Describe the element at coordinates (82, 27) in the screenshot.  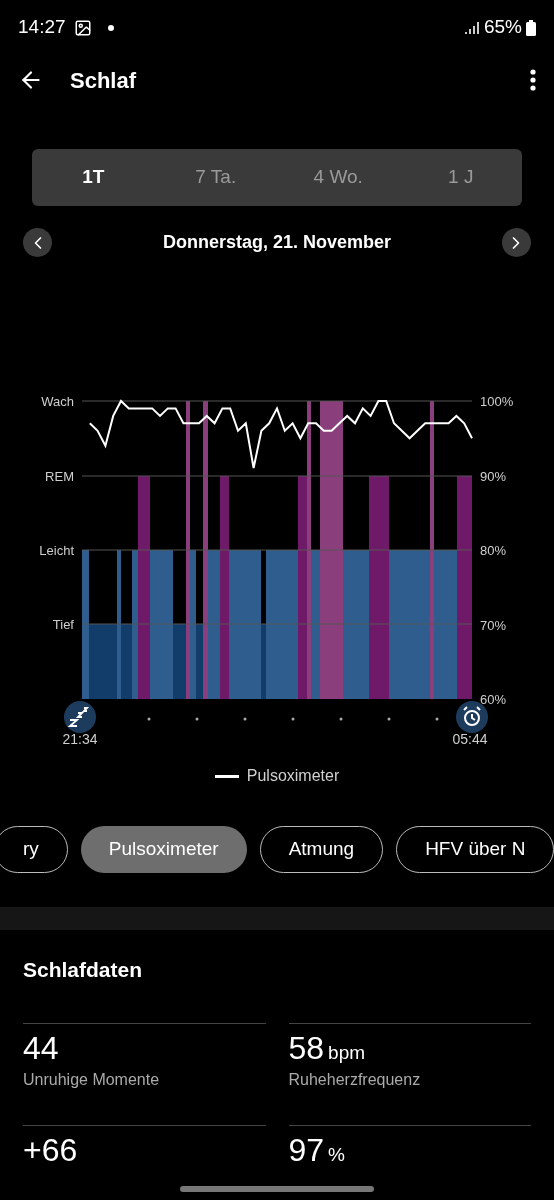
I see `image-icon` at that location.